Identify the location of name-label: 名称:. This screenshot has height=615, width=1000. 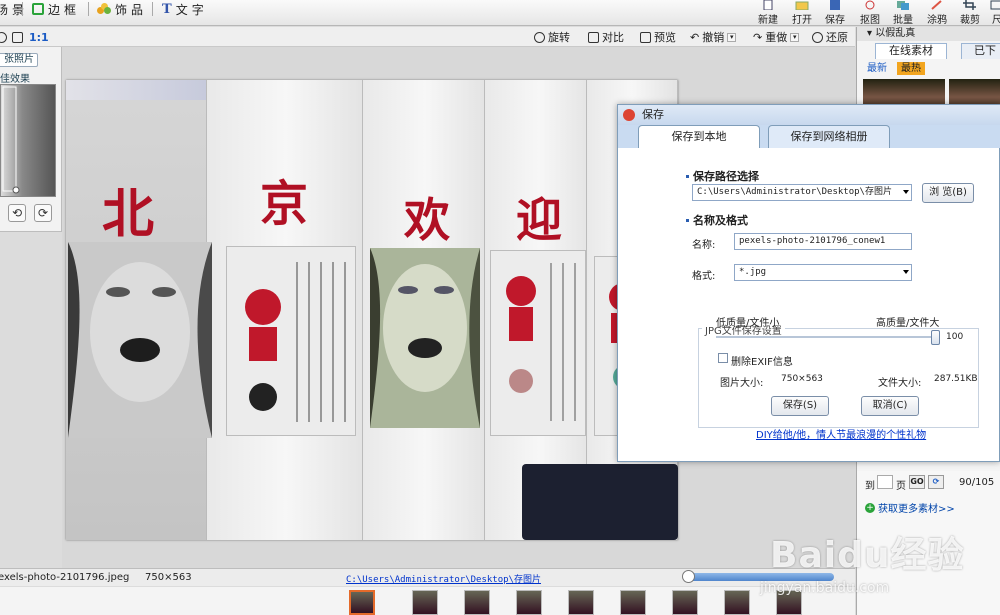
(704, 245).